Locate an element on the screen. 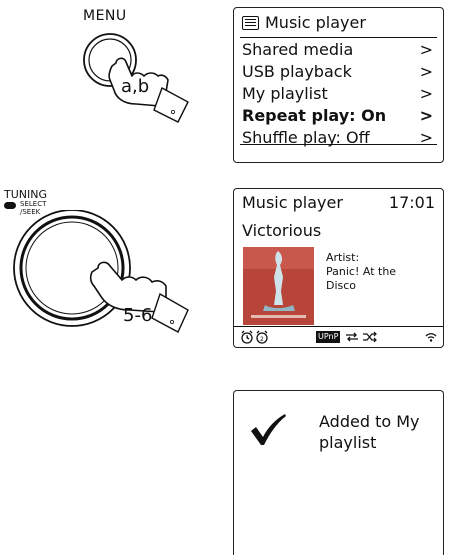 The height and width of the screenshot is (555, 449). now-playing-header: Music player 17:01 is located at coordinates (338, 202).